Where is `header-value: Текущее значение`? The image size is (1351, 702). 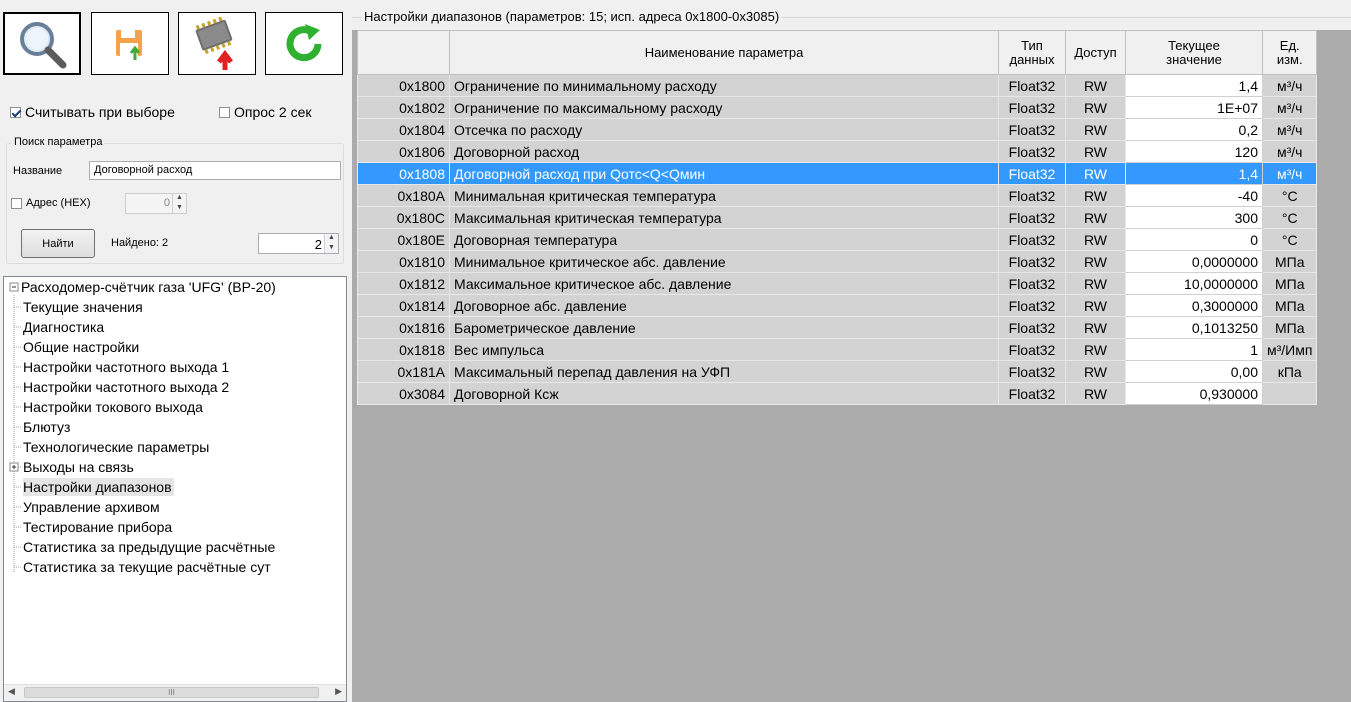
header-value: Текущее значение is located at coordinates (1194, 52).